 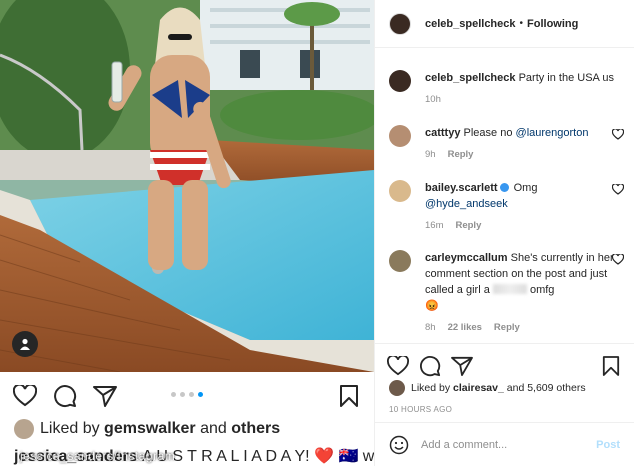 I want to click on comment-text-end: omfg, so click(x=542, y=290).